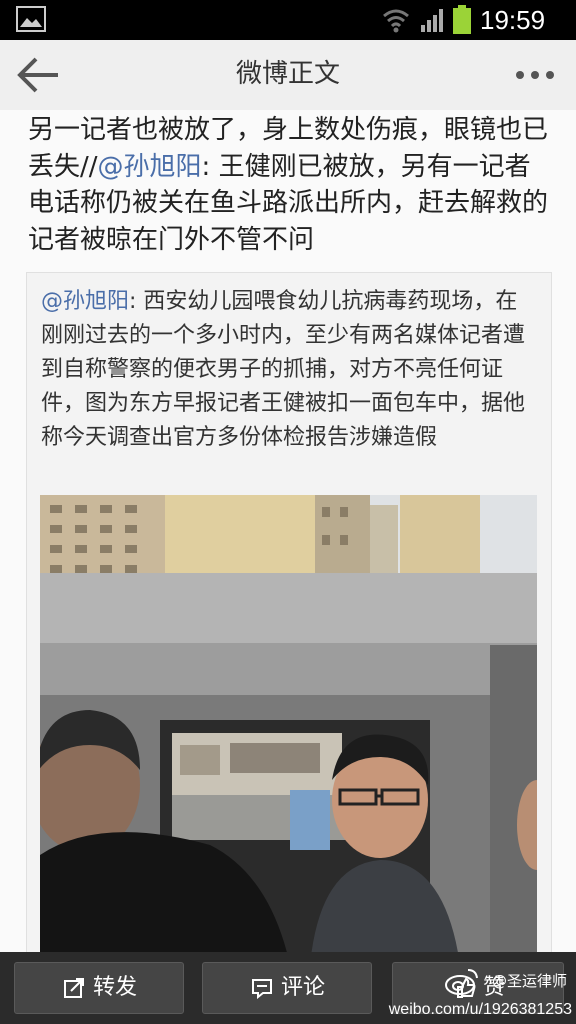  Describe the element at coordinates (38, 75) in the screenshot. I see `back-arrow-icon` at that location.